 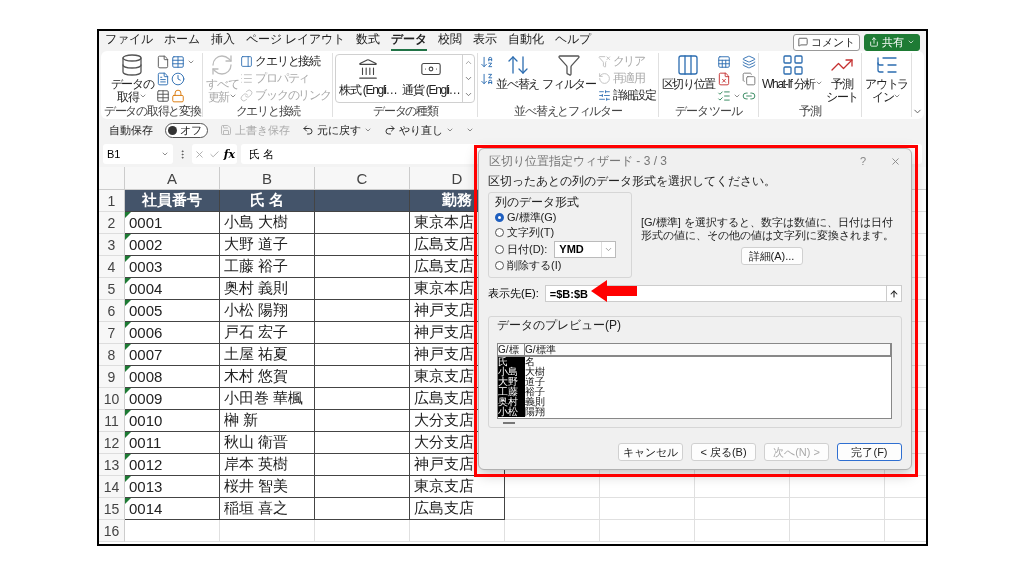 I want to click on dialog-button: 完了(F), so click(x=869, y=452).